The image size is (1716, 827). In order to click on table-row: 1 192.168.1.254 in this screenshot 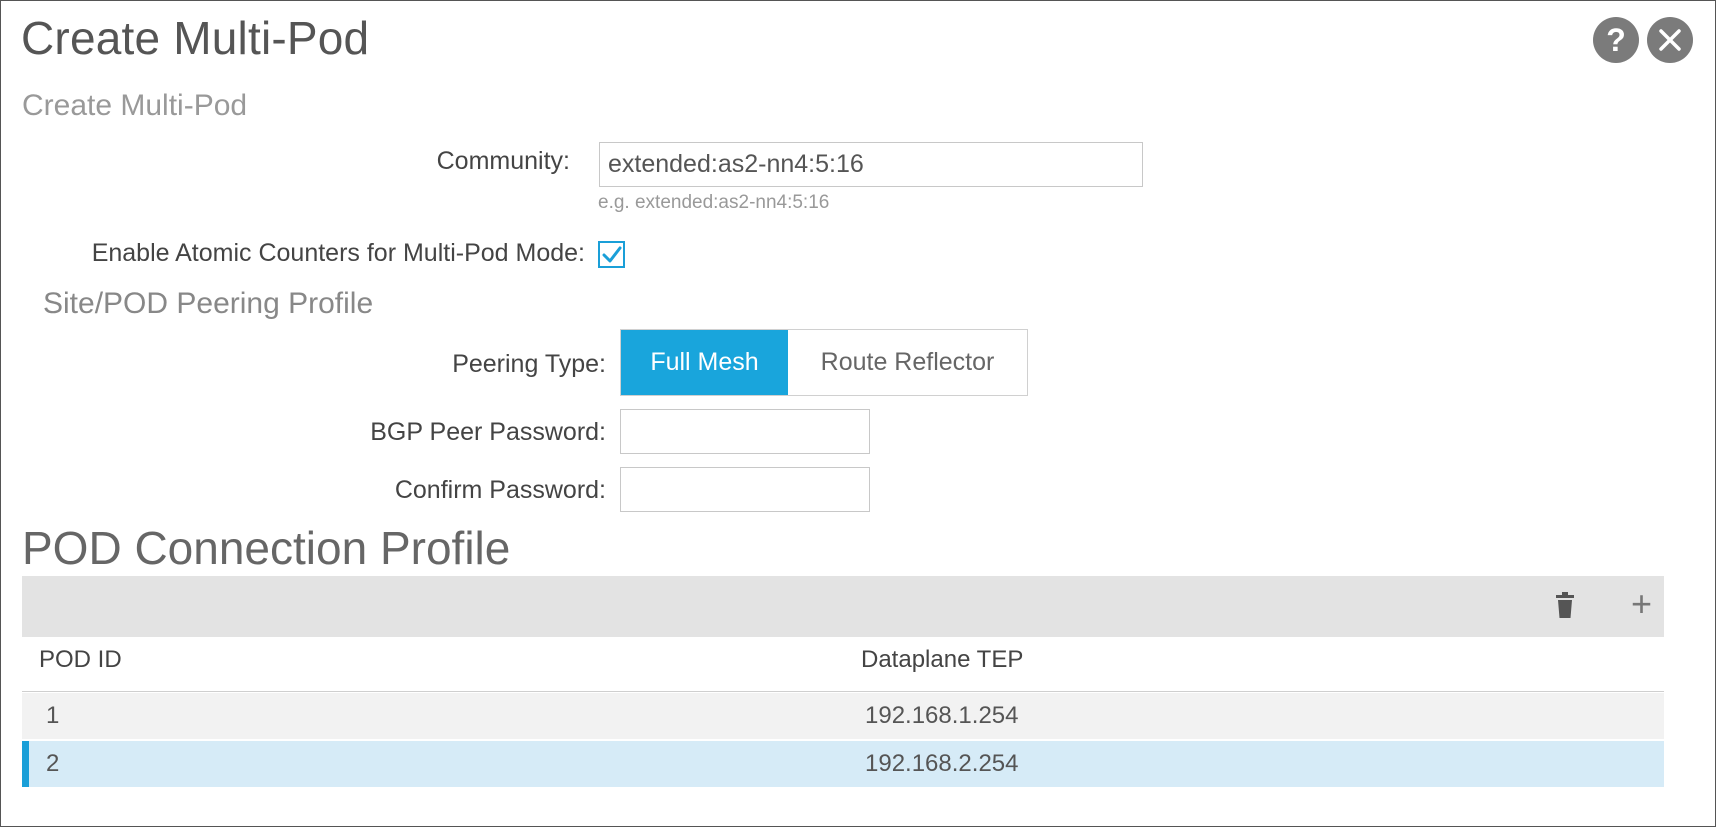, I will do `click(843, 716)`.